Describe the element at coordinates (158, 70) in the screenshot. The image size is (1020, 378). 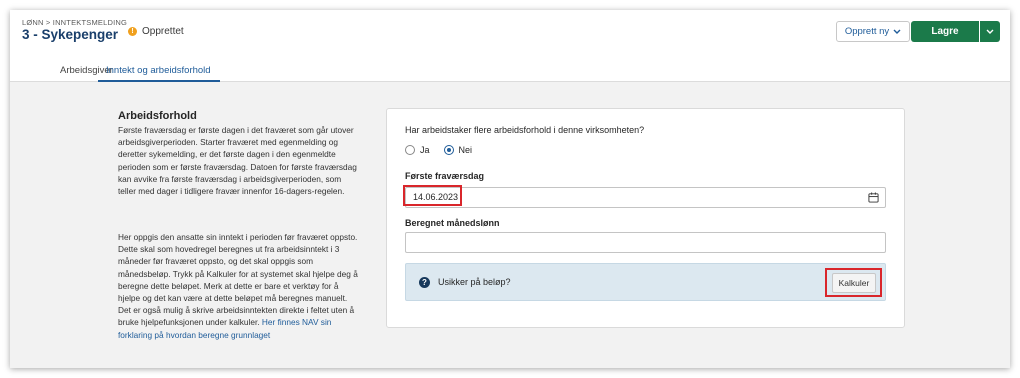
I see `tab-inntekt-og-arbeidsforhold: Inntekt og arbeidsforhold` at that location.